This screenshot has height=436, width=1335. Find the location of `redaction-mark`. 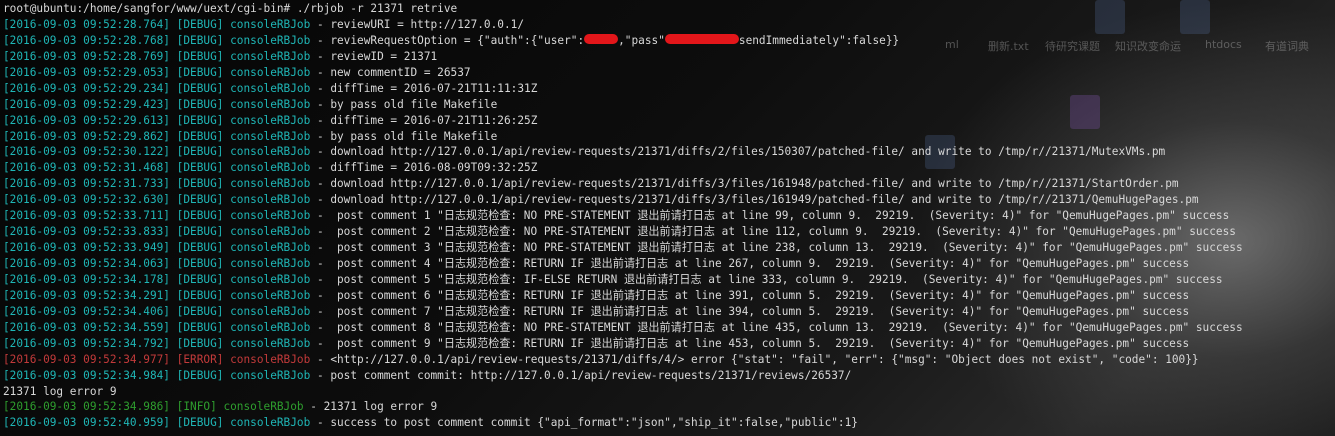

redaction-mark is located at coordinates (601, 39).